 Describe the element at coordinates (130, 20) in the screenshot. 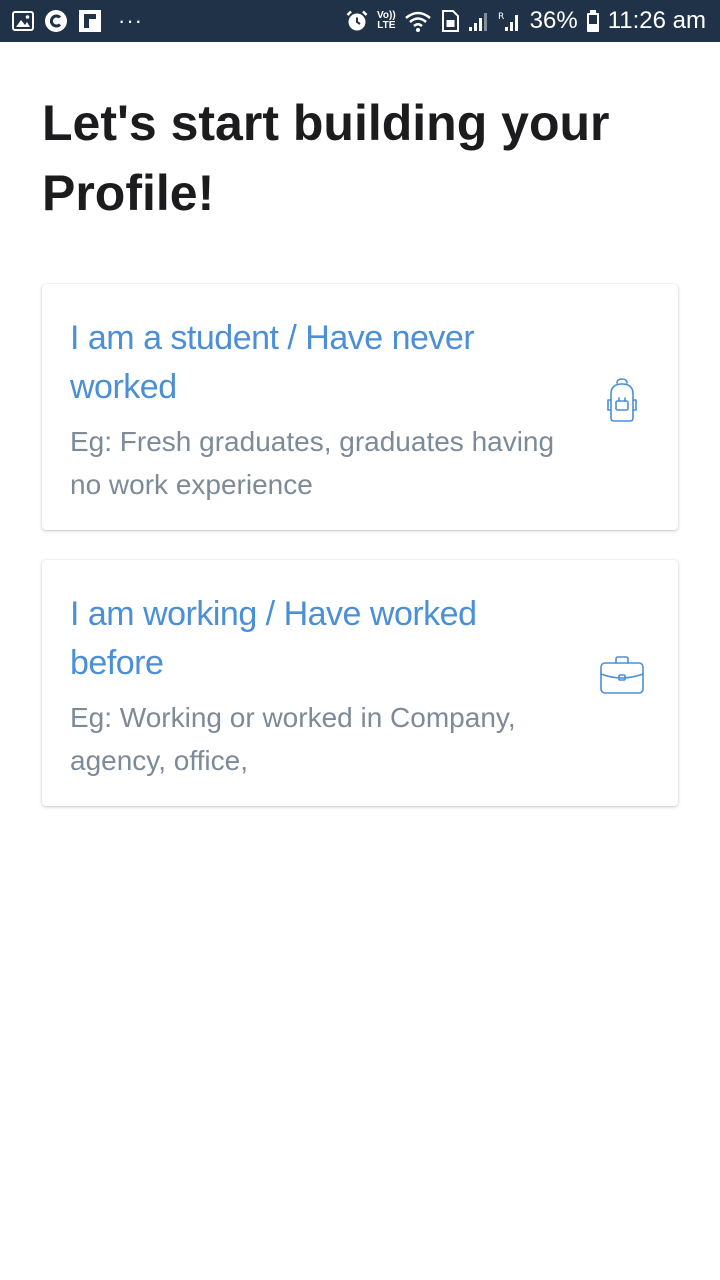

I see `more-notifications-dots: ···` at that location.